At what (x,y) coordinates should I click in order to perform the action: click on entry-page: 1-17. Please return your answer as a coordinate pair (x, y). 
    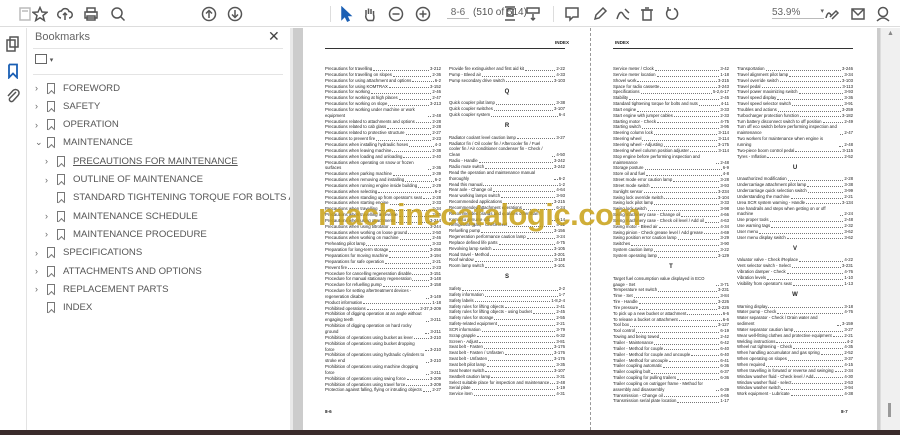
    Looking at the image, I should click on (724, 401).